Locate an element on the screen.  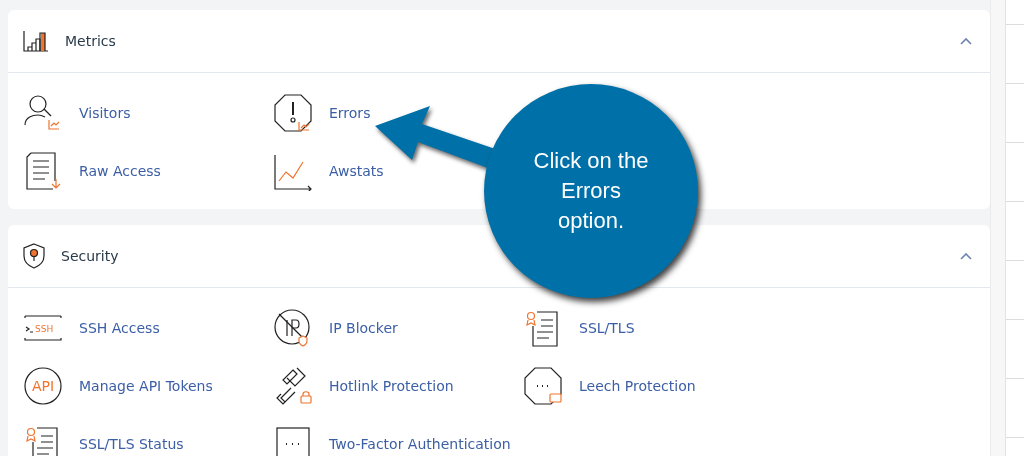
shield-icon is located at coordinates (34, 256).